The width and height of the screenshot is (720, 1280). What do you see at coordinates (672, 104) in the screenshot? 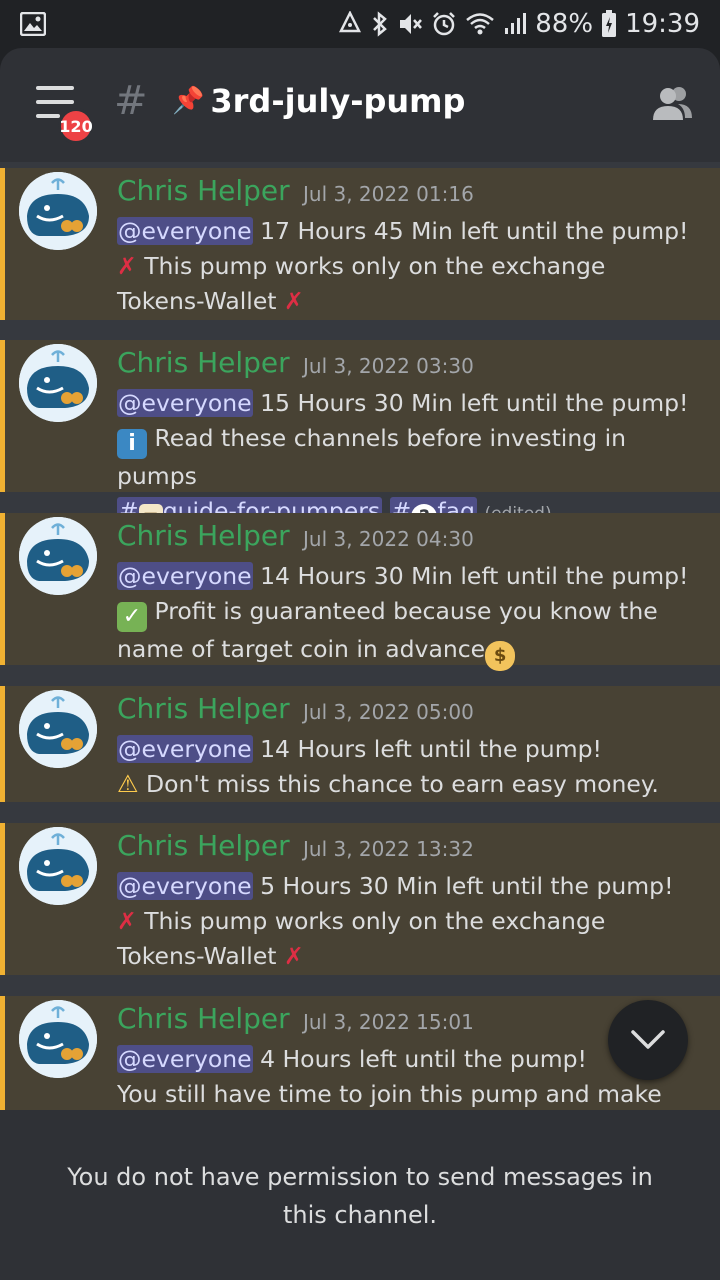
I see `members-icon` at bounding box center [672, 104].